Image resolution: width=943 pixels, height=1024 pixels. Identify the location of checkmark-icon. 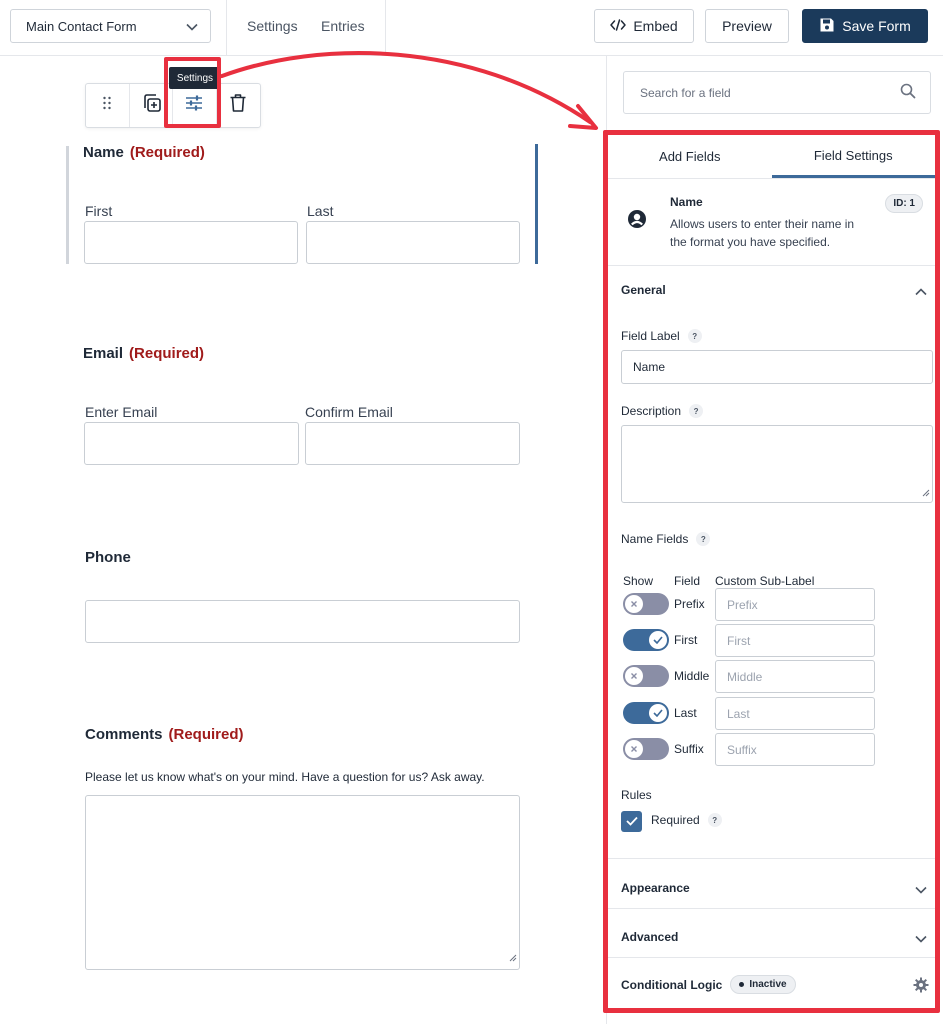
(631, 822).